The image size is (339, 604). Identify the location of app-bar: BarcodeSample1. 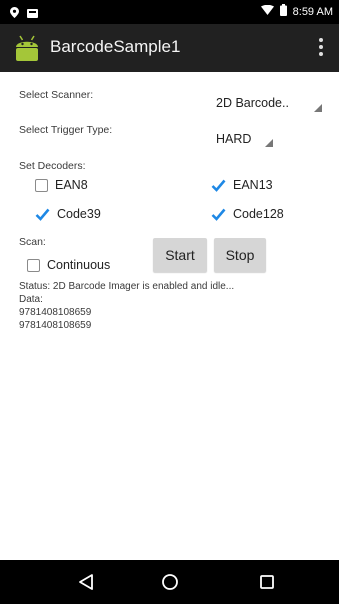
(169, 48).